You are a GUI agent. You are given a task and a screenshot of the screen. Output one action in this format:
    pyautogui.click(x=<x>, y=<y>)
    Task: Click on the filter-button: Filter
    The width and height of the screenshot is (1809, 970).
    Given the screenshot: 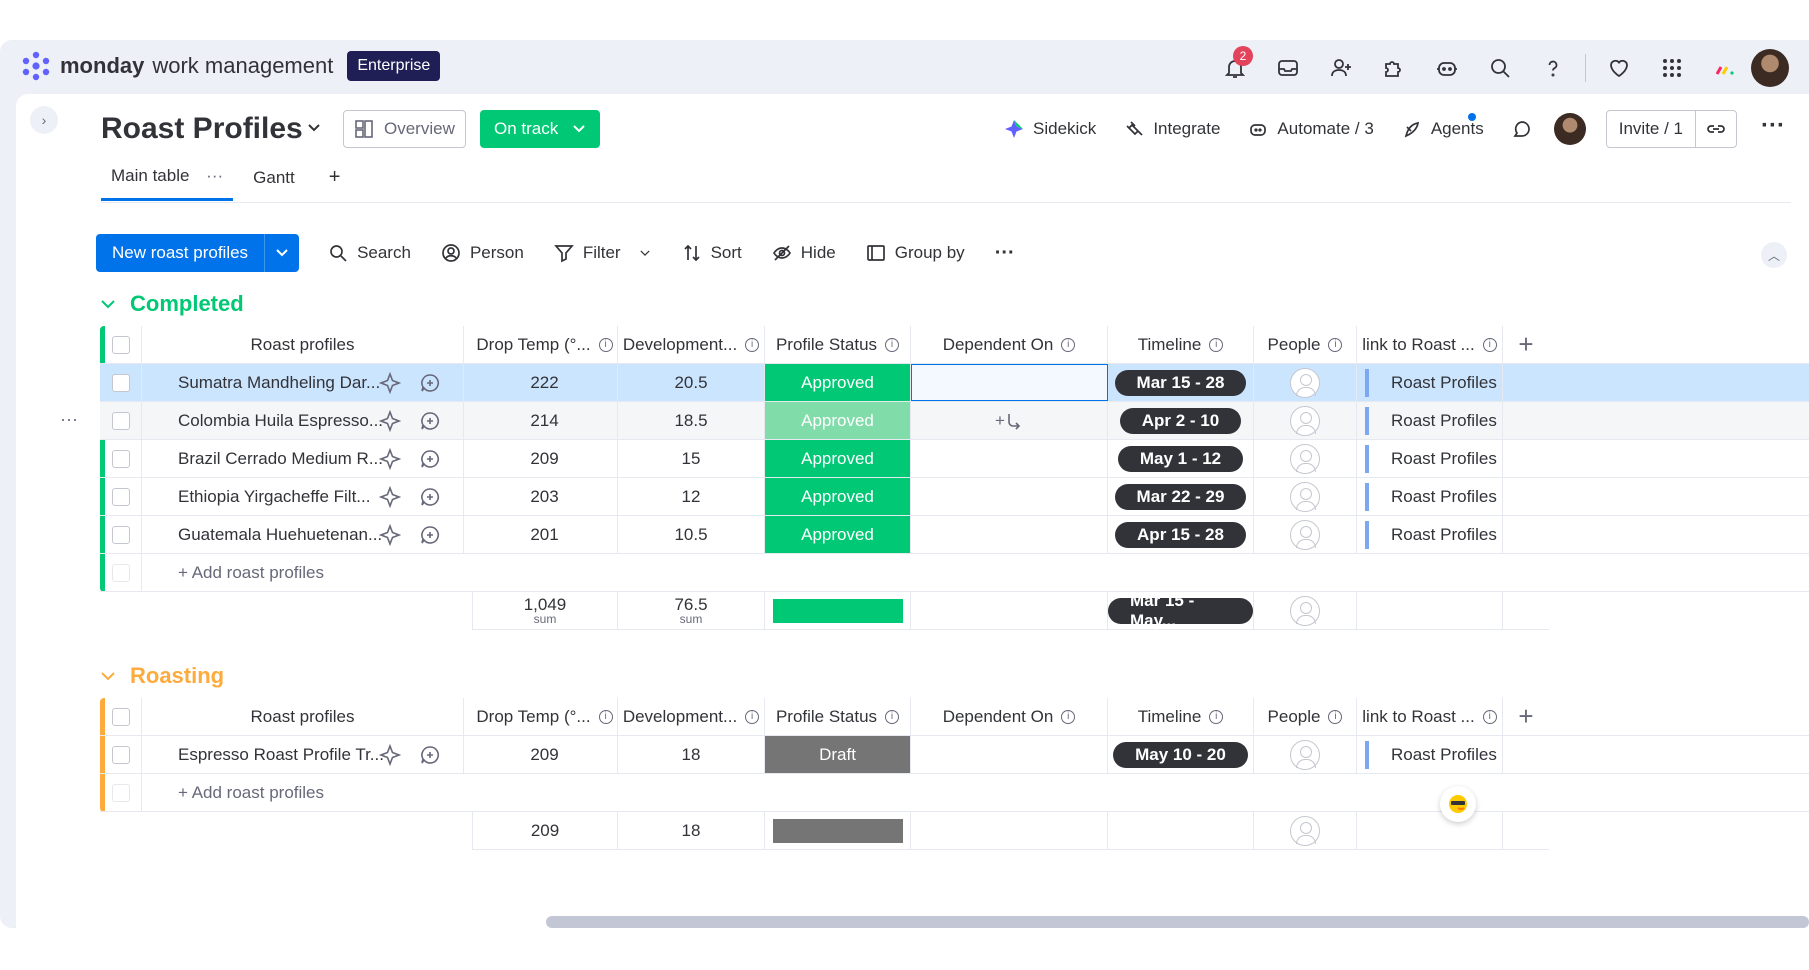 What is the action you would take?
    pyautogui.click(x=603, y=253)
    